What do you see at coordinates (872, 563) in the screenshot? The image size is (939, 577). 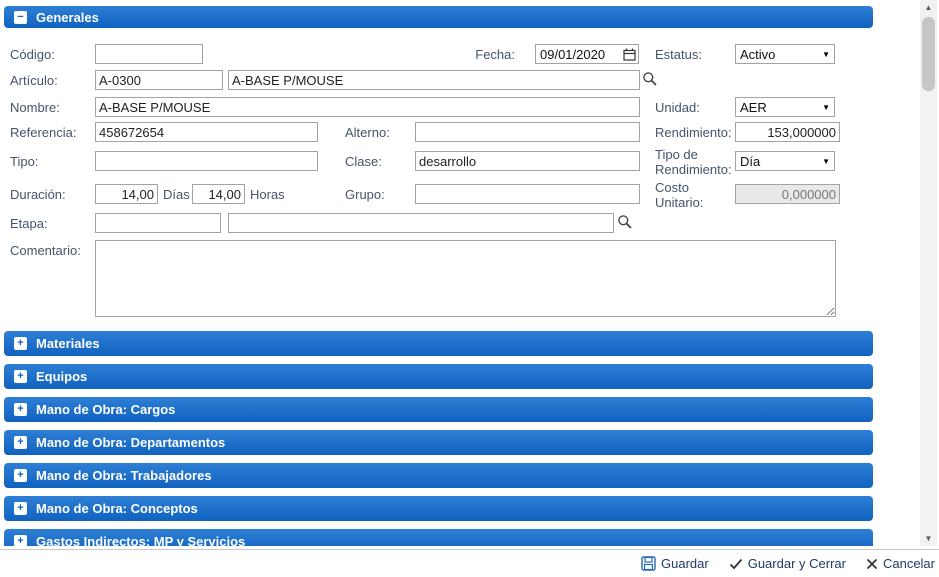 I see `close-icon` at bounding box center [872, 563].